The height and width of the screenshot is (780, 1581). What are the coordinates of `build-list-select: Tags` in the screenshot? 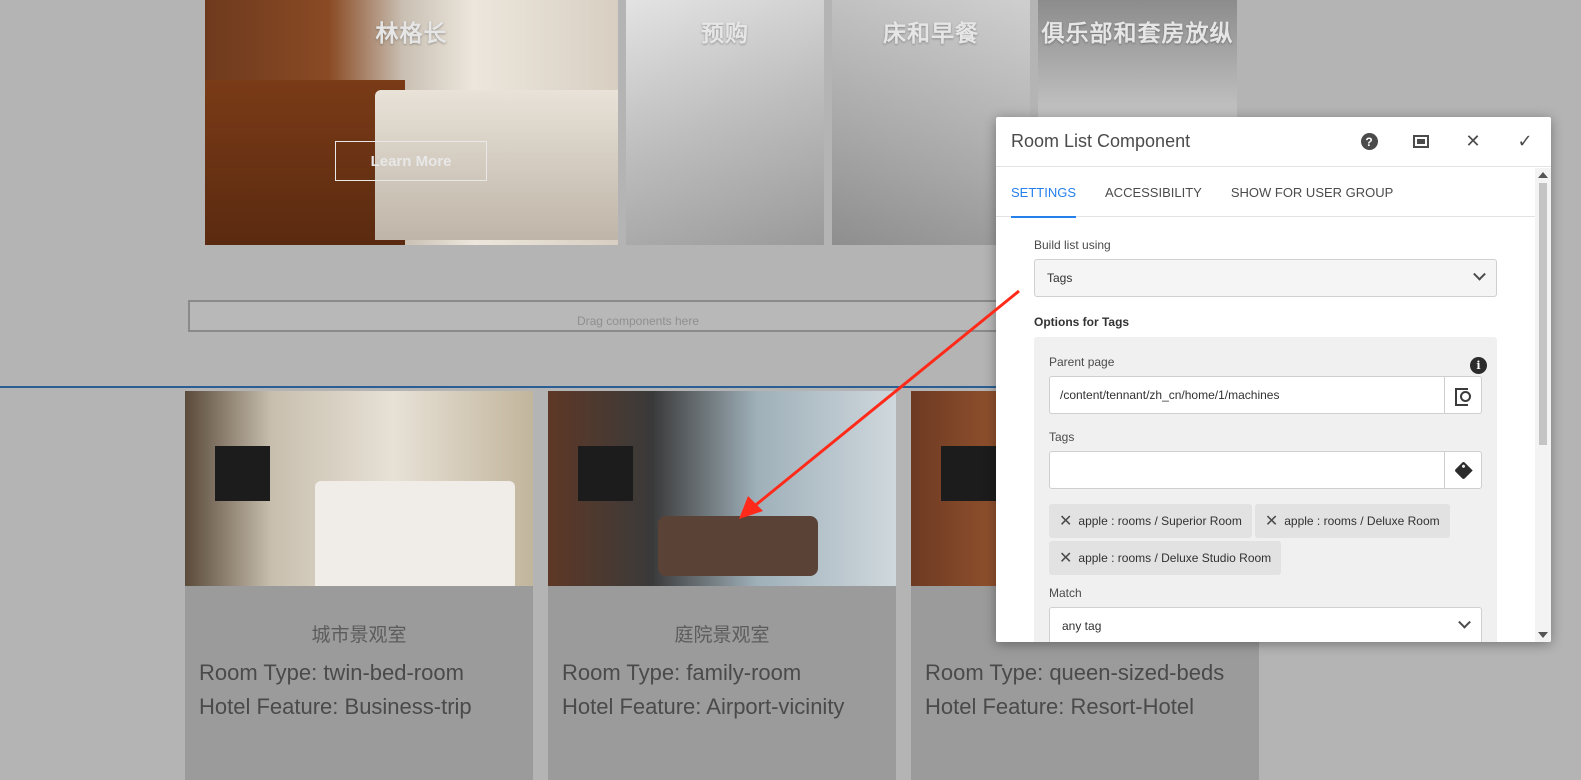 It's located at (1265, 278).